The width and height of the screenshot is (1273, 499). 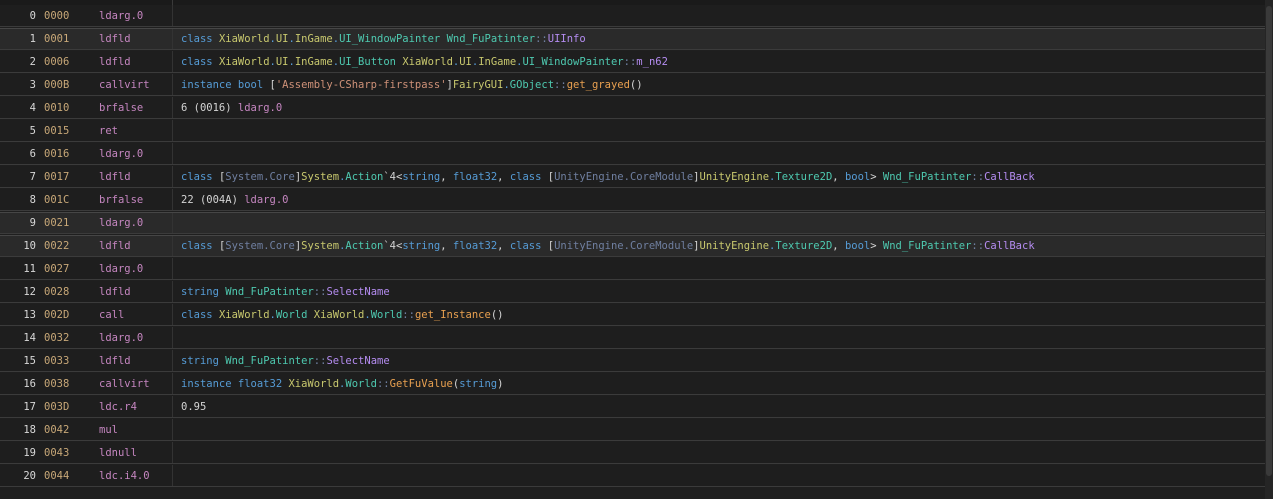 What do you see at coordinates (876, 246) in the screenshot?
I see `operand-token: >` at bounding box center [876, 246].